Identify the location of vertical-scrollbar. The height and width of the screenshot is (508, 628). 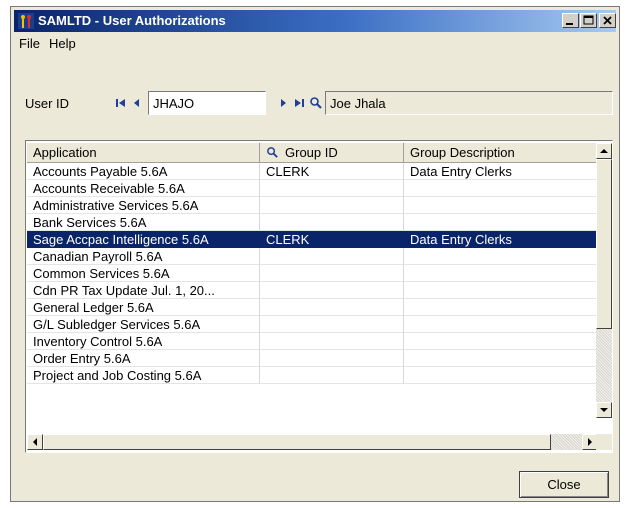
(604, 280).